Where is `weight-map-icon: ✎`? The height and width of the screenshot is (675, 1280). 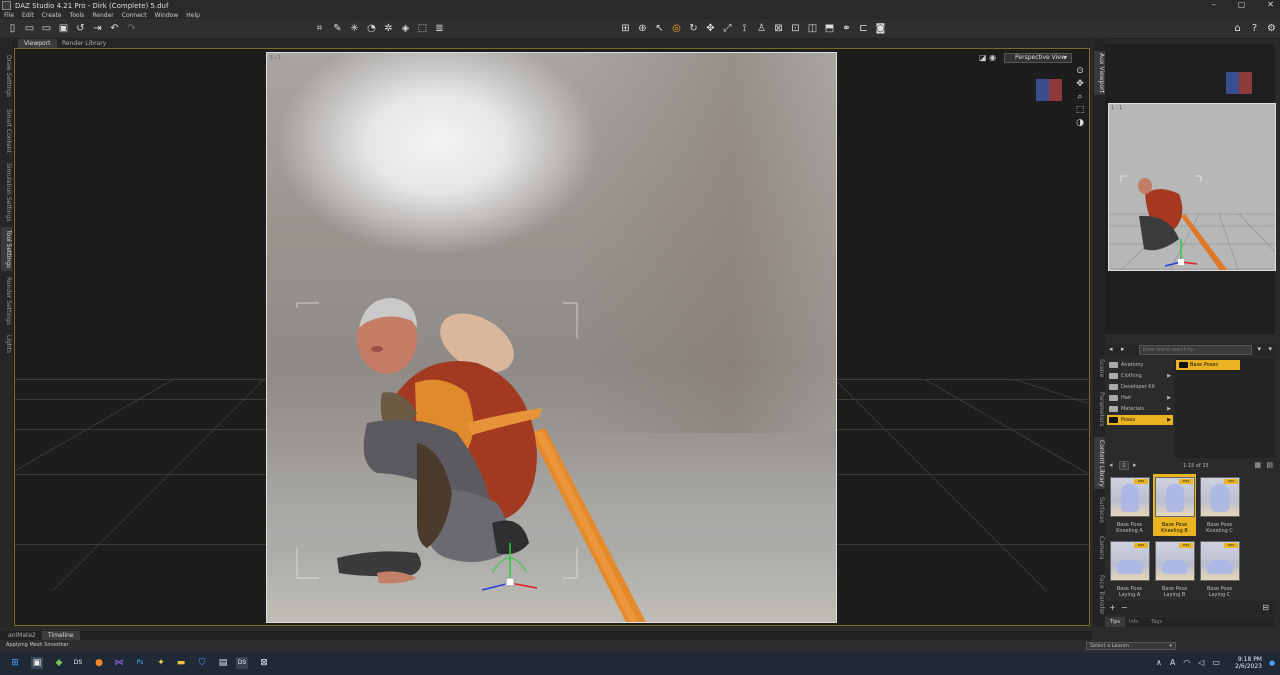 weight-map-icon: ✎ is located at coordinates (337, 28).